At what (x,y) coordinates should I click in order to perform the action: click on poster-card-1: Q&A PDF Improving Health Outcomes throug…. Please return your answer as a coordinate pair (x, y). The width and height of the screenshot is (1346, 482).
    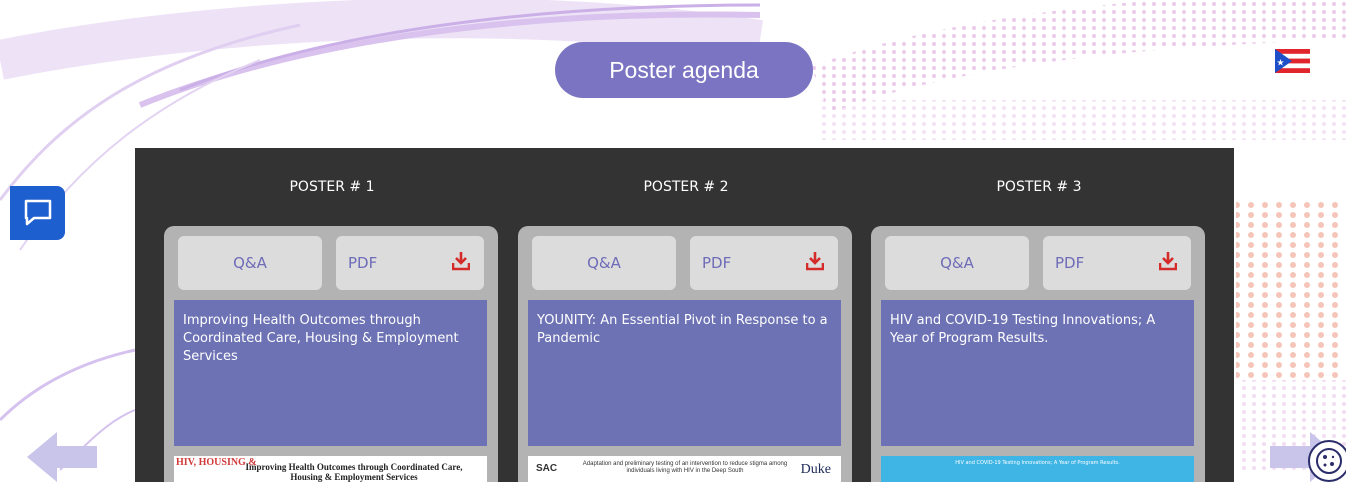
    Looking at the image, I should click on (331, 354).